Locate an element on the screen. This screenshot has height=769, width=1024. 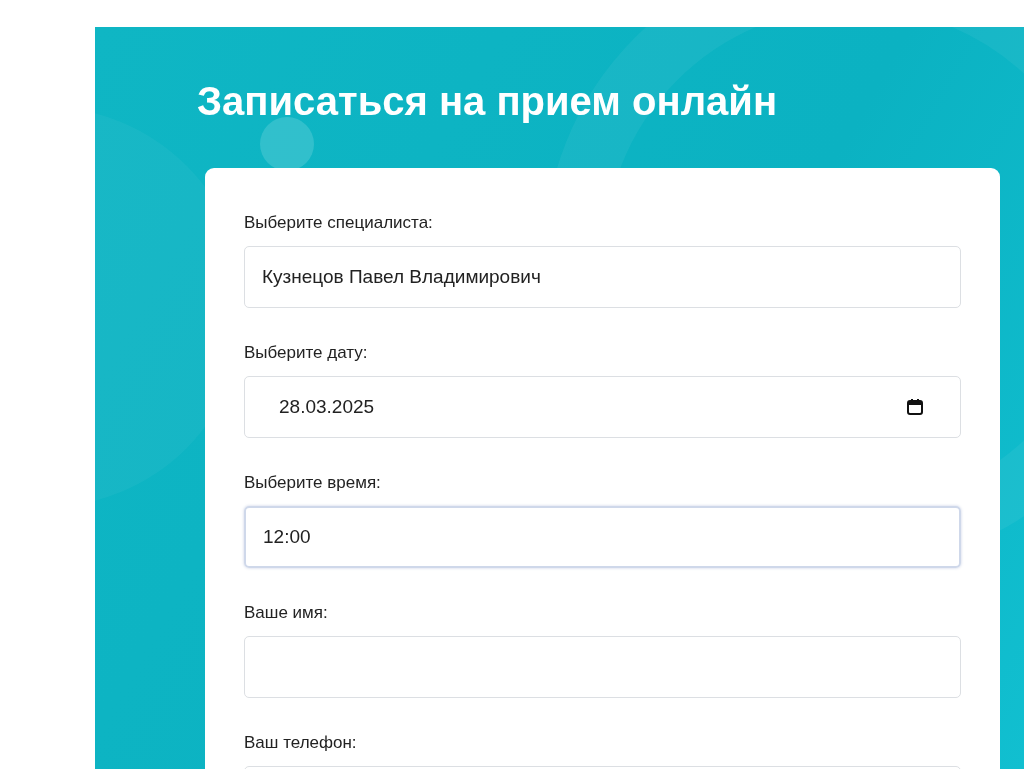
field-label: Выберите специалиста: is located at coordinates (339, 223).